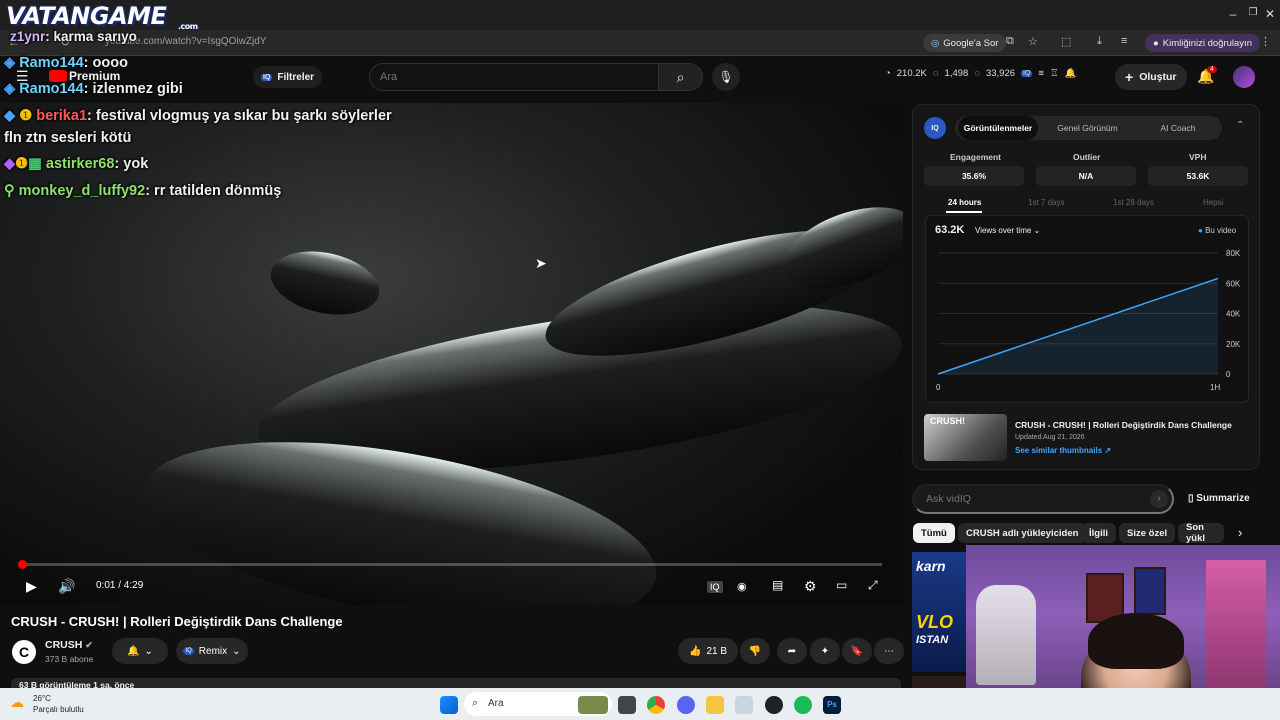 Image resolution: width=1280 pixels, height=720 pixels. Describe the element at coordinates (934, 533) in the screenshot. I see `chip-all: Tümü` at that location.